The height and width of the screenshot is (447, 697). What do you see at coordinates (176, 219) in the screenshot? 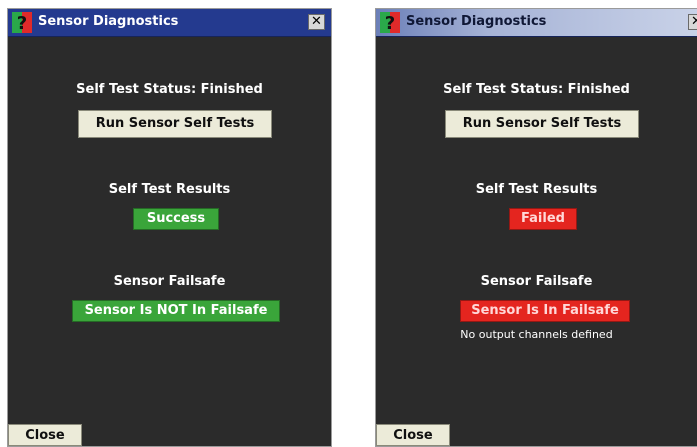
I see `self-test-result-badge: Success` at bounding box center [176, 219].